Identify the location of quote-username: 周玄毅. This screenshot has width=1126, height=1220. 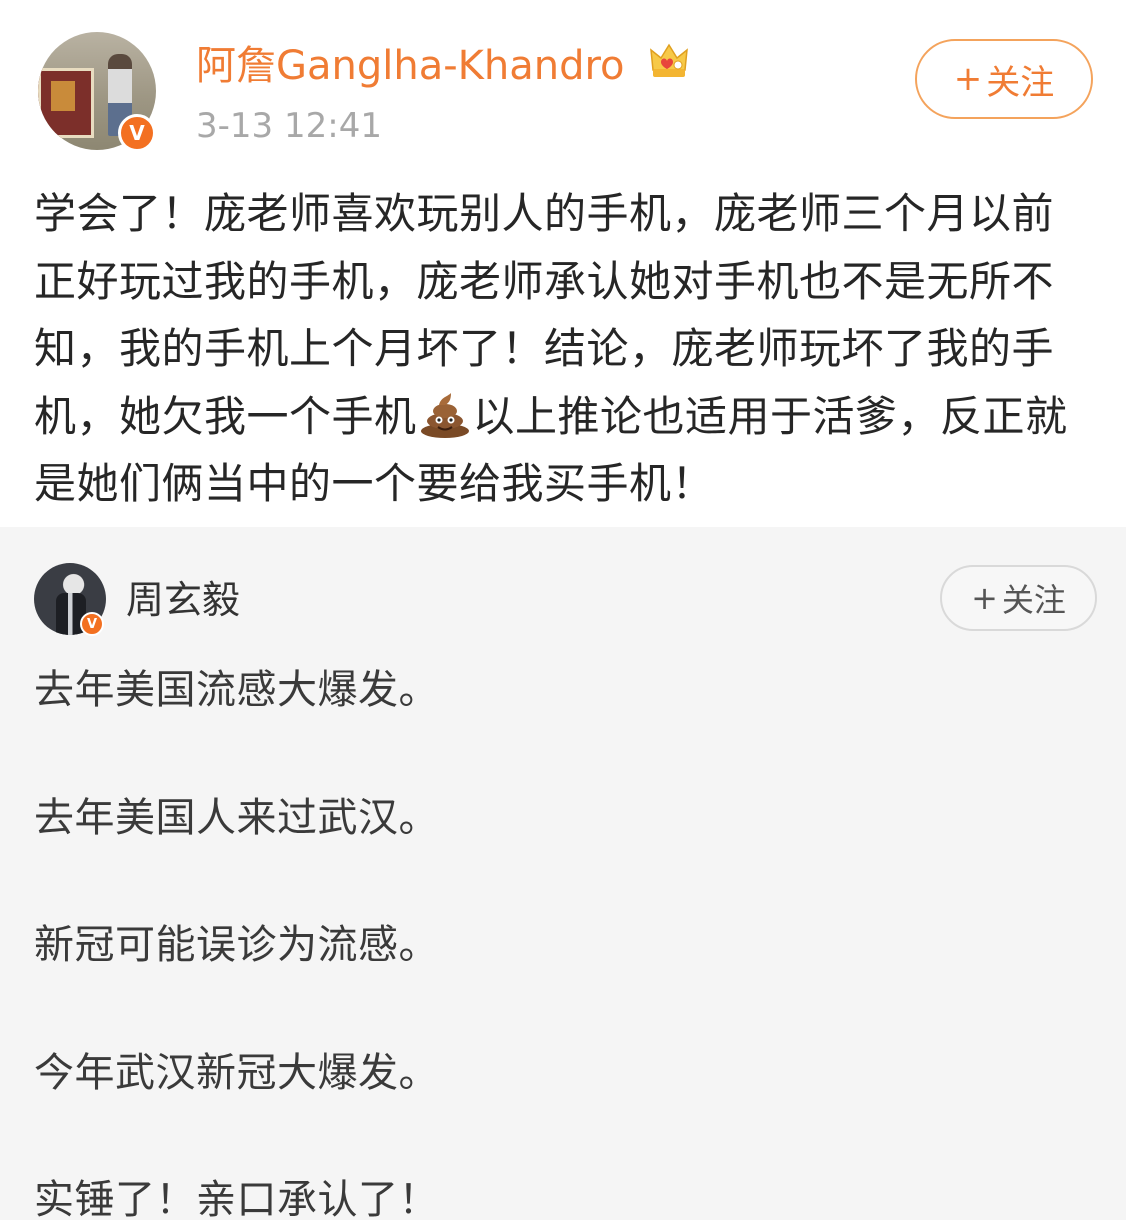
(183, 600).